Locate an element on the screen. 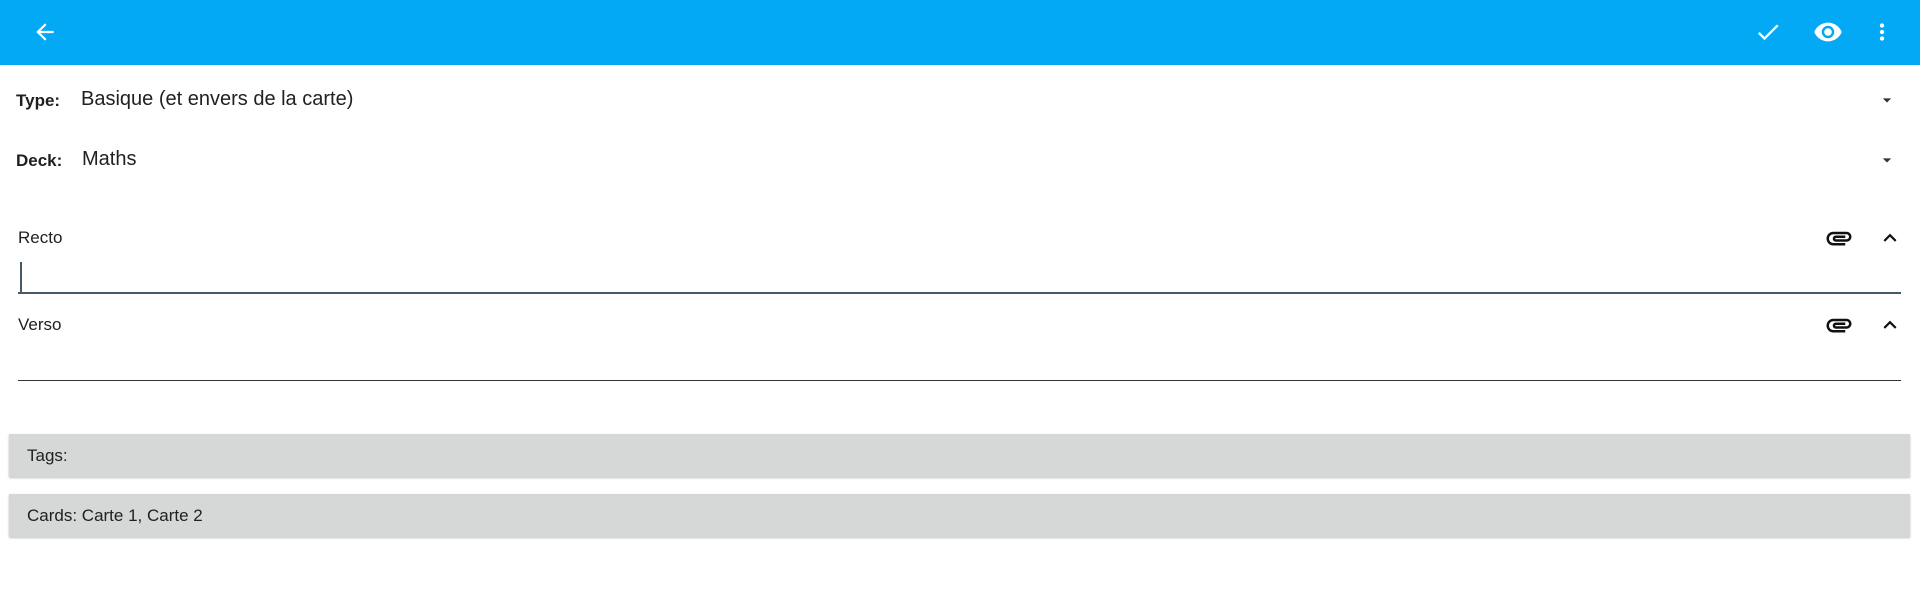 This screenshot has height=613, width=1920. recto-editor is located at coordinates (959, 276).